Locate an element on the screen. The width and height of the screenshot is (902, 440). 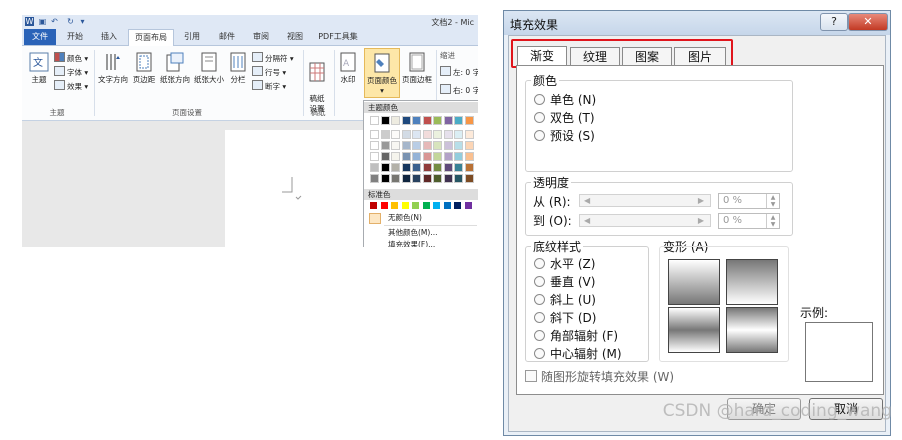
watermark-button: A 水印 is located at coordinates (348, 68).